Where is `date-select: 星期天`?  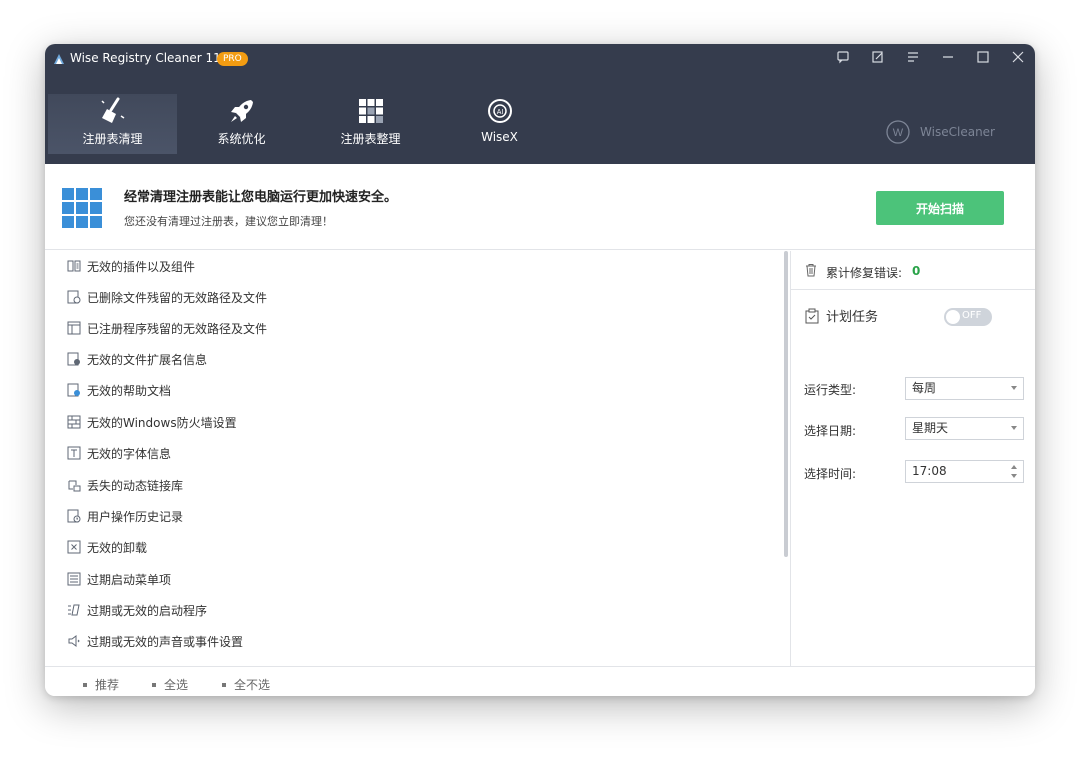 date-select: 星期天 is located at coordinates (964, 428).